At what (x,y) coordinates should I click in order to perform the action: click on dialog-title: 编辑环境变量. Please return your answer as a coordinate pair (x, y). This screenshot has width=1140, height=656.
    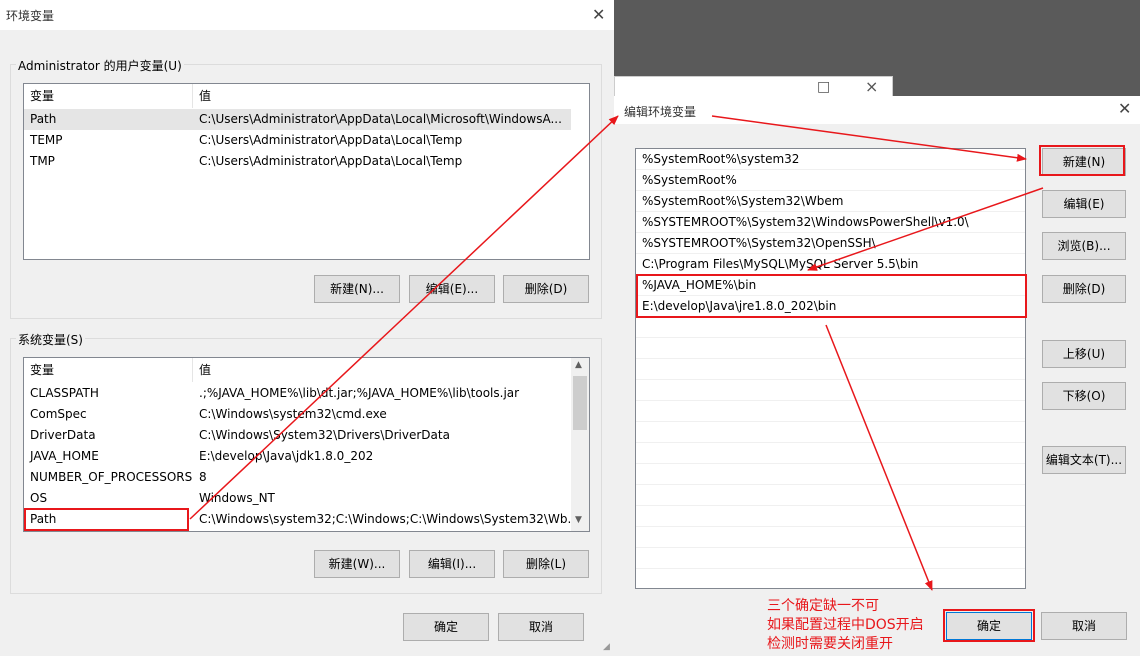
    Looking at the image, I should click on (660, 112).